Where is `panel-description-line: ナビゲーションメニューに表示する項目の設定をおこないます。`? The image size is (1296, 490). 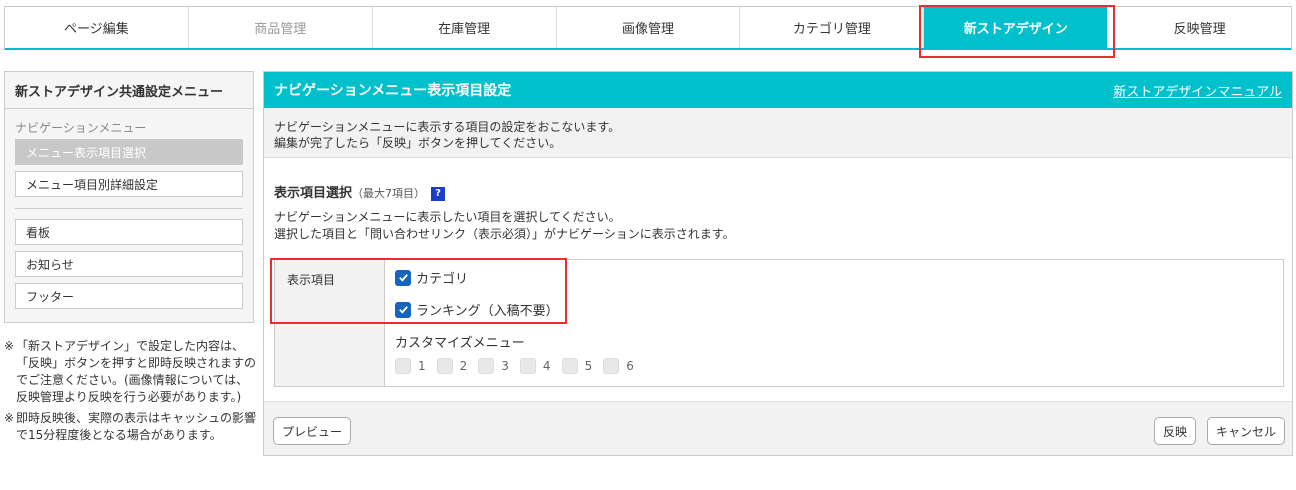
panel-description-line: ナビゲーションメニューに表示する項目の設定をおこないます。 is located at coordinates (447, 127).